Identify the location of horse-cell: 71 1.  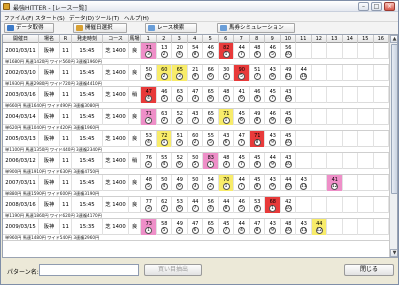
(226, 117).